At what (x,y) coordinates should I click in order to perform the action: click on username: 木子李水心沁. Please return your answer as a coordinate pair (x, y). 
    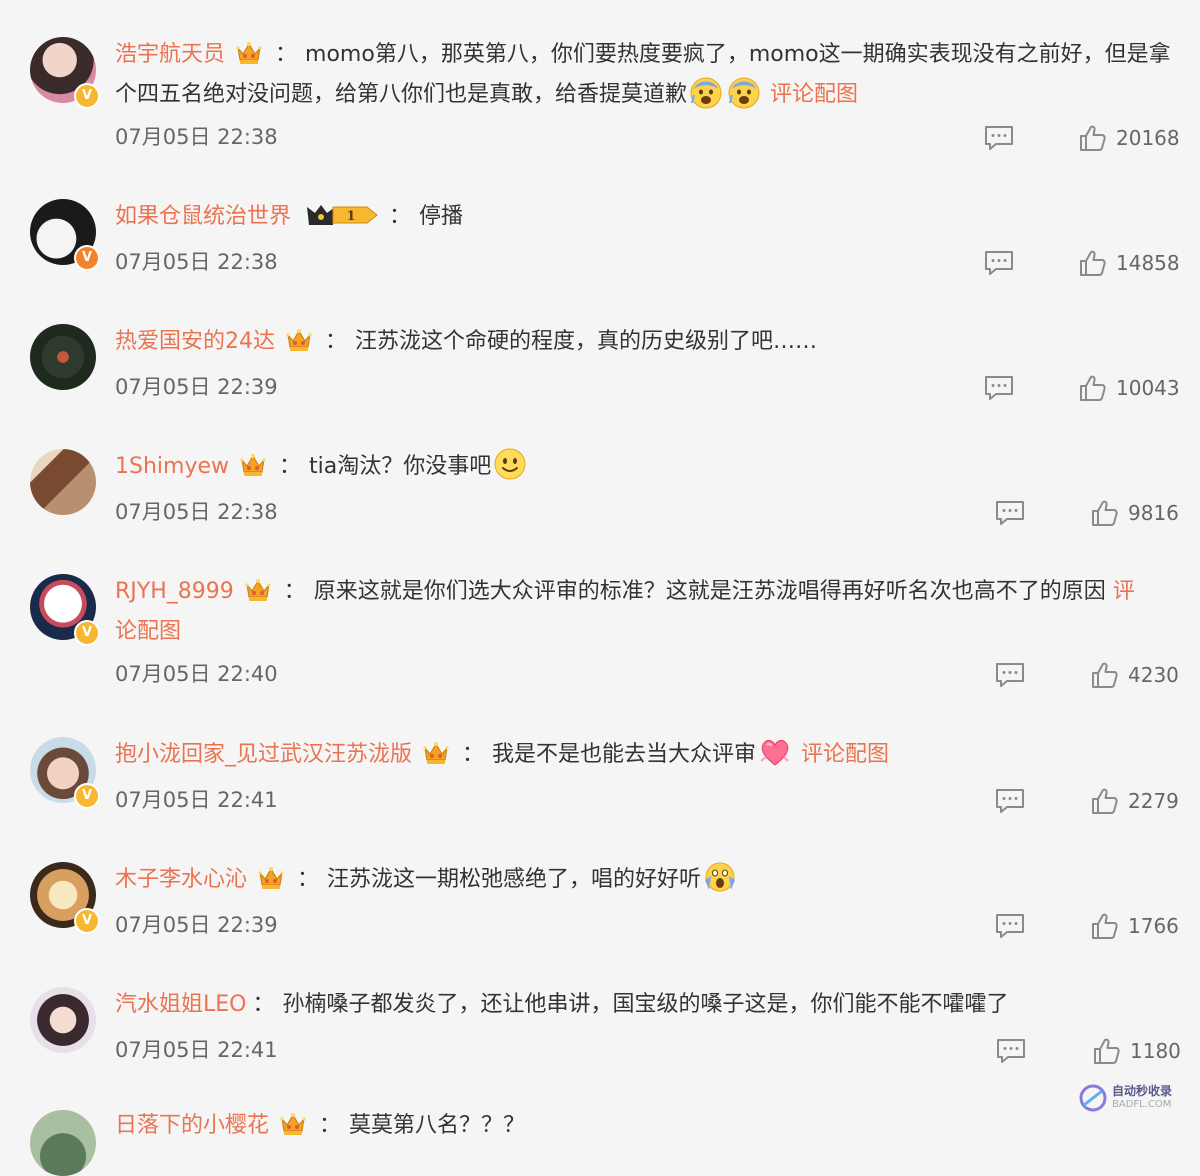
    Looking at the image, I should click on (181, 879).